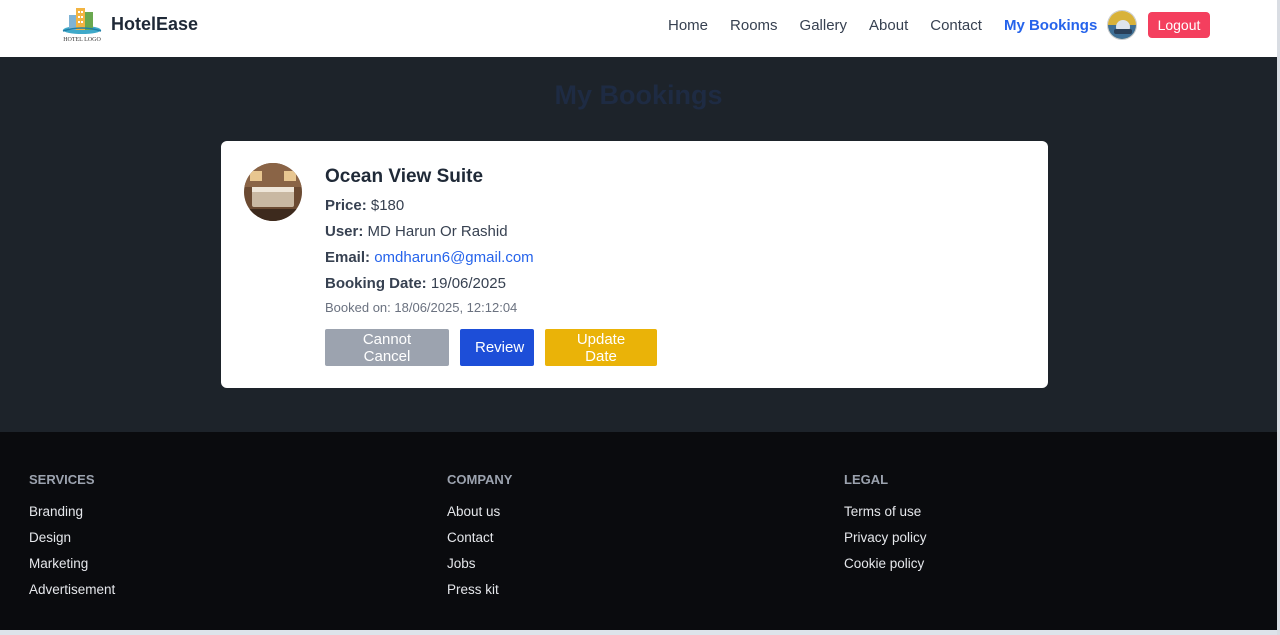  I want to click on room-image, so click(273, 192).